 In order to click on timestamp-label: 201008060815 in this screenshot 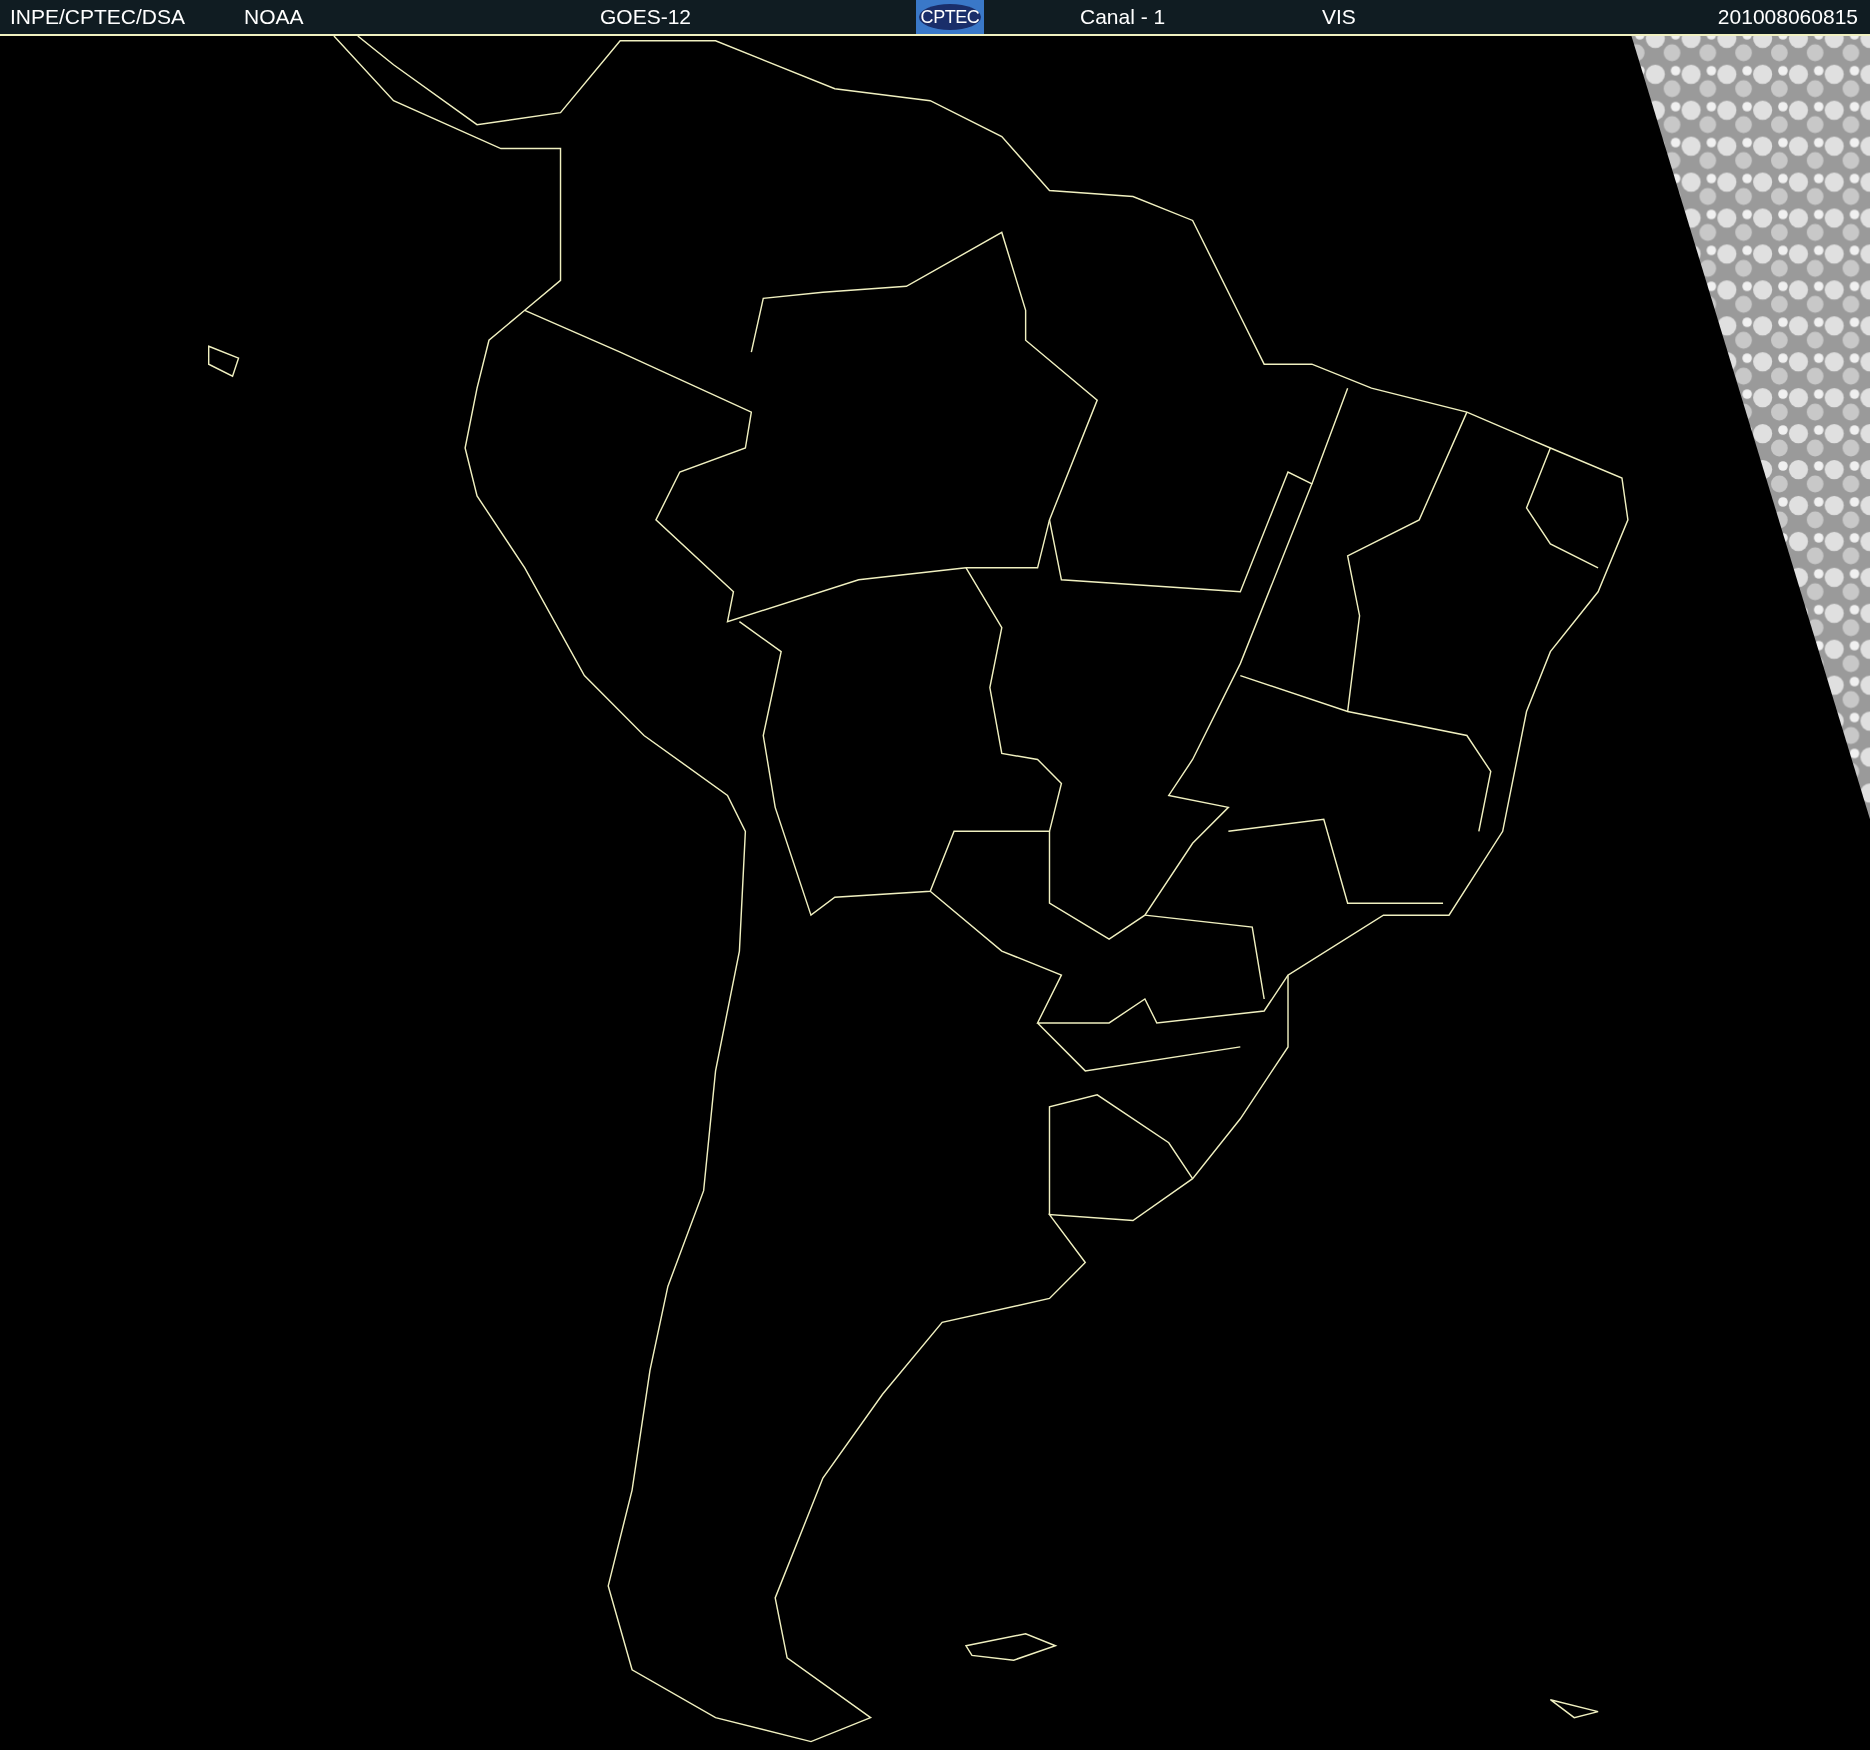, I will do `click(1787, 16)`.